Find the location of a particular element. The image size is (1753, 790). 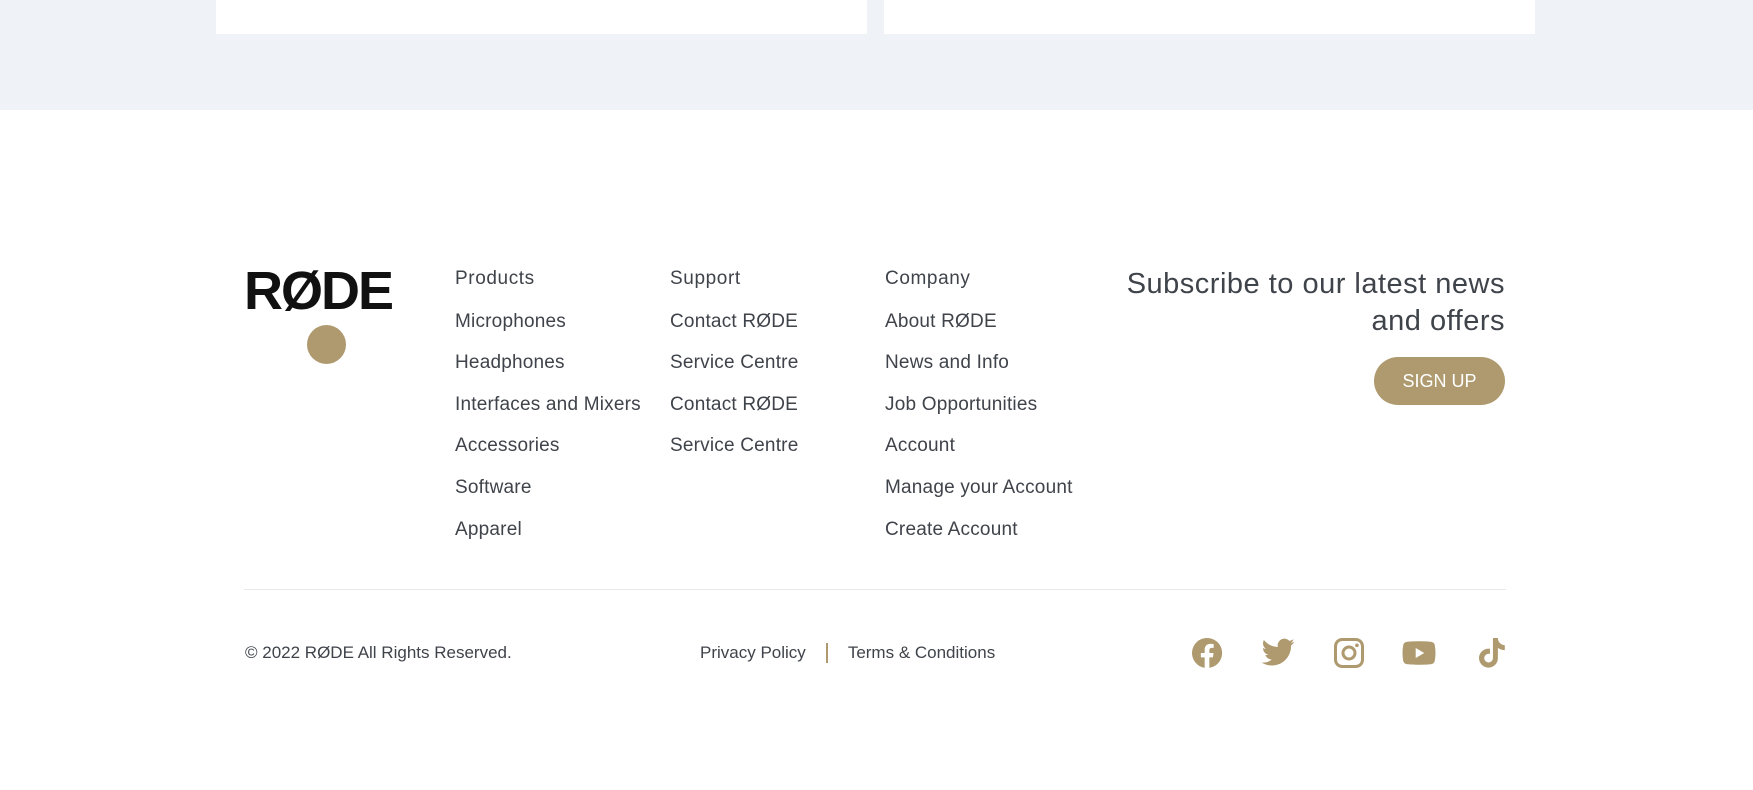

footer-link-about: About RØDE is located at coordinates (979, 322).